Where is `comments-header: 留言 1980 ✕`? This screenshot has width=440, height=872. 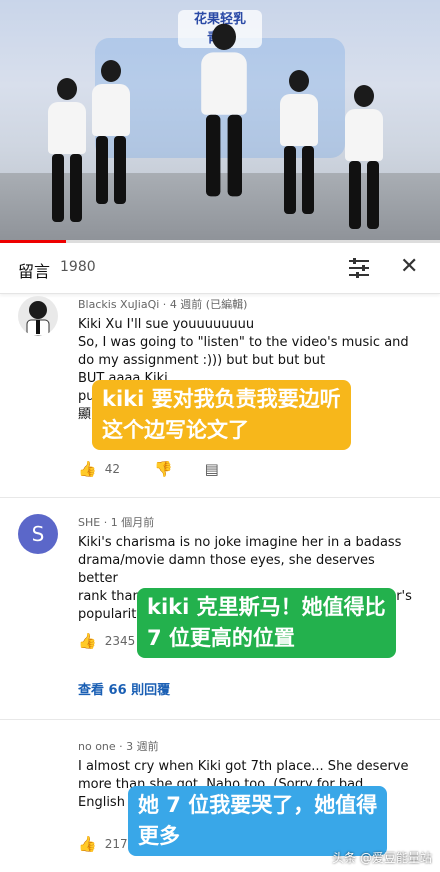
comments-header: 留言 1980 ✕ is located at coordinates (220, 268).